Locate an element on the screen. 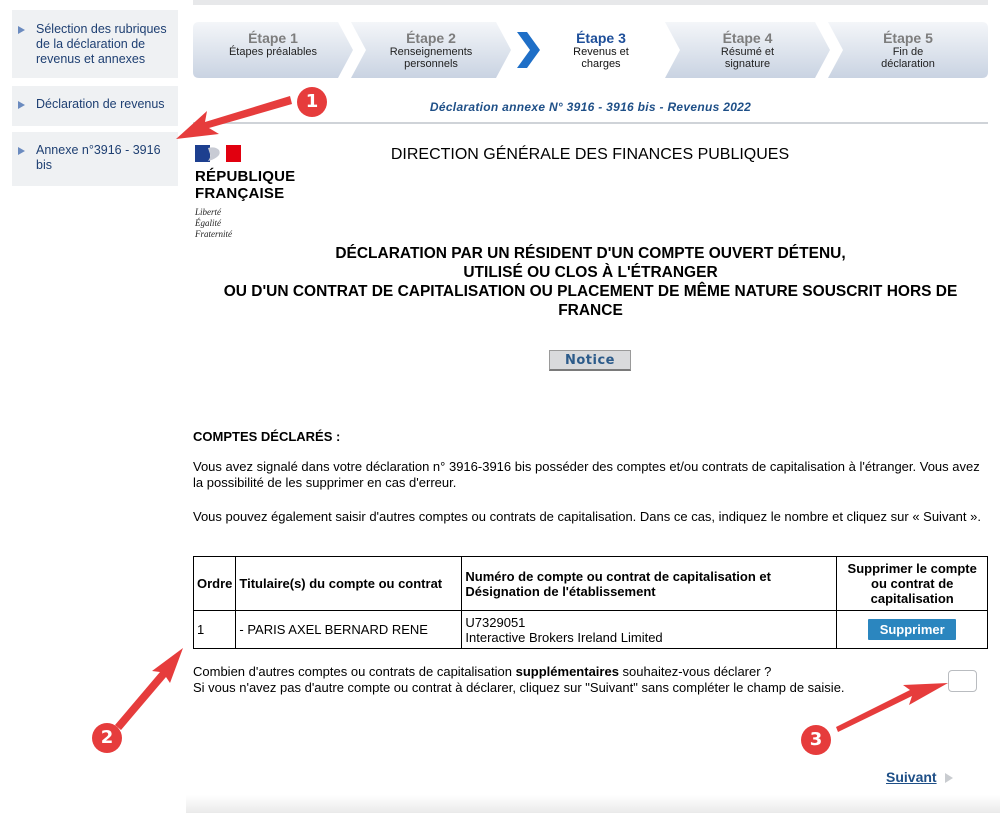 The height and width of the screenshot is (813, 1000). step-title: Étape 1 is located at coordinates (273, 38).